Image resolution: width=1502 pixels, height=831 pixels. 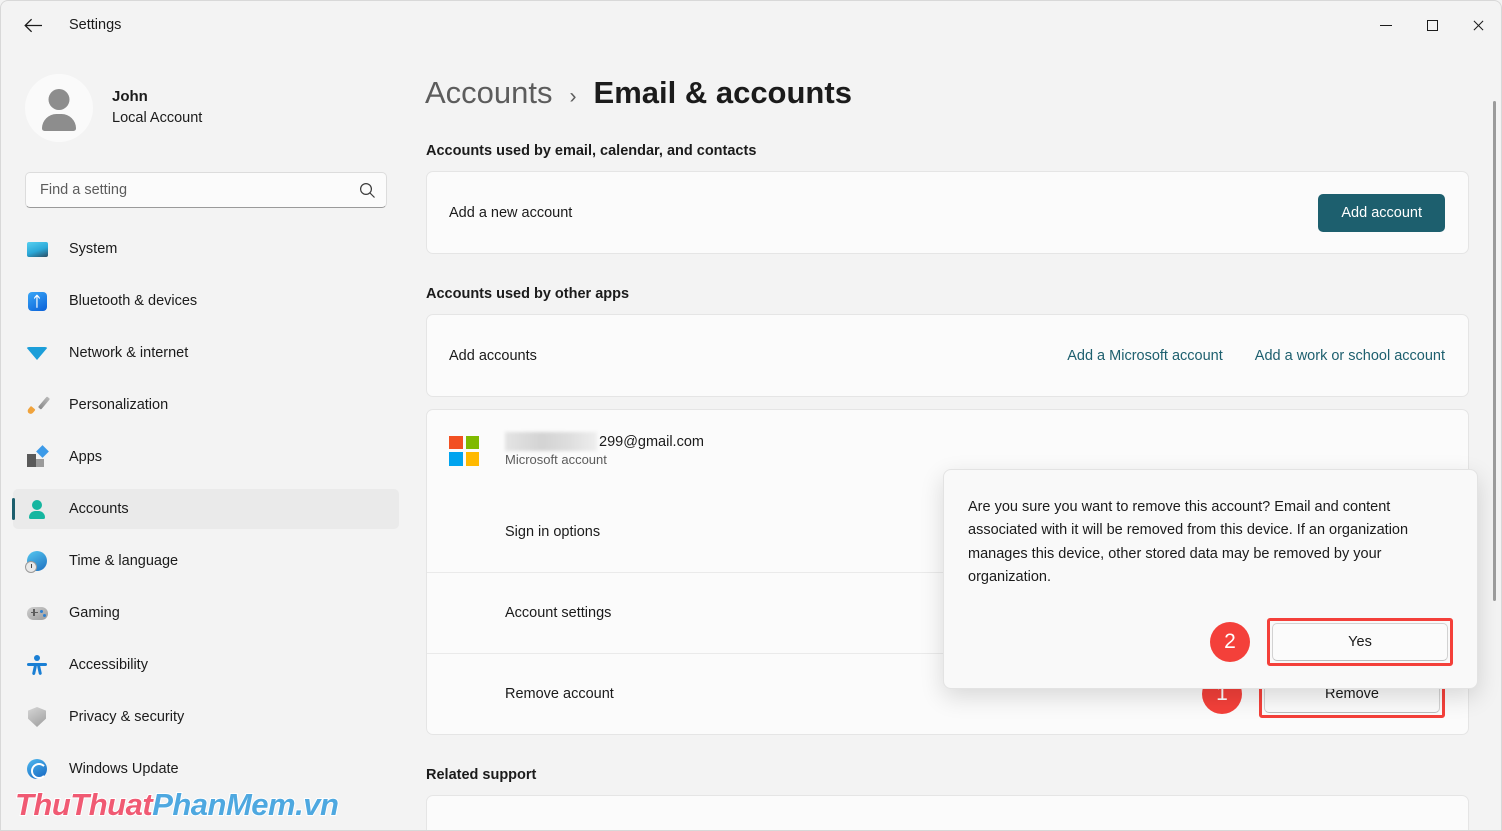 What do you see at coordinates (528, 294) in the screenshot?
I see `section-heading-other-apps: Accounts used by other apps` at bounding box center [528, 294].